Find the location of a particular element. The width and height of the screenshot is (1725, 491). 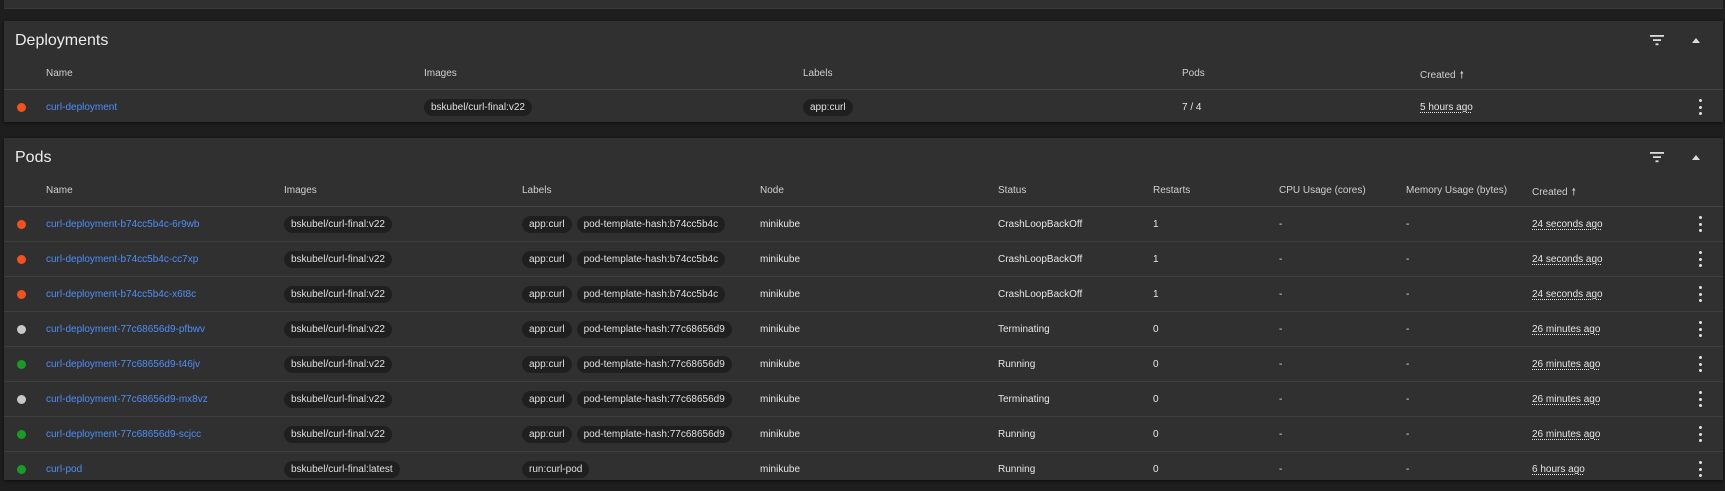

pod-name-link: curl-deployment-77c68656d9-pfbwv is located at coordinates (125, 329).